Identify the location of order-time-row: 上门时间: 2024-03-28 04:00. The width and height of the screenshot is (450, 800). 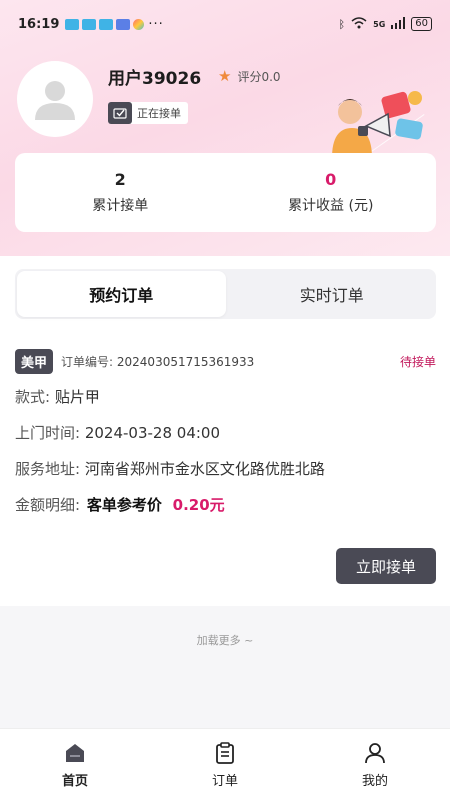
(225, 433).